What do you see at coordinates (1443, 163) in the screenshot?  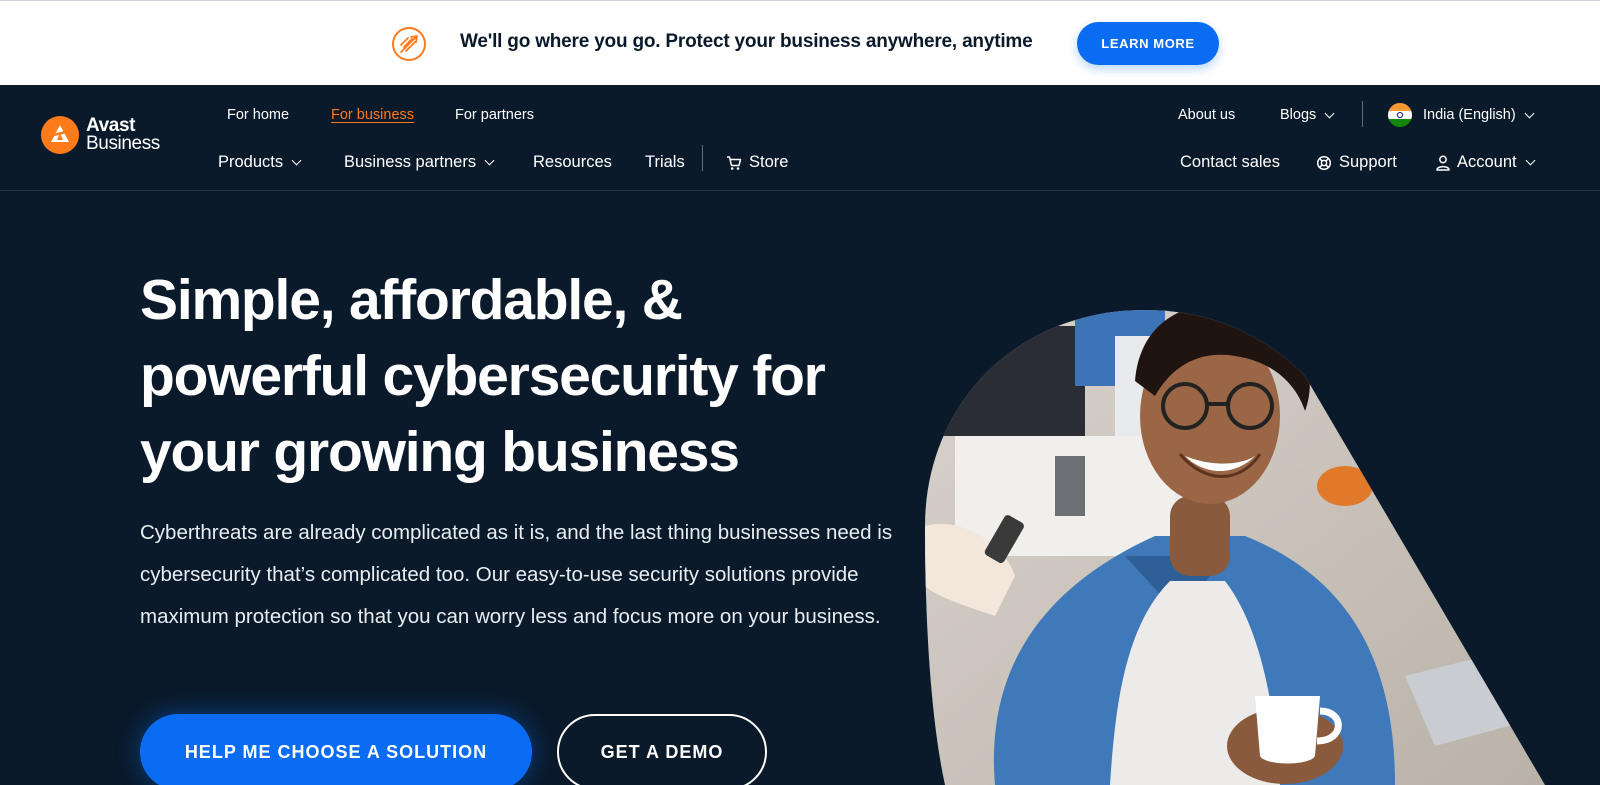 I see `user-icon` at bounding box center [1443, 163].